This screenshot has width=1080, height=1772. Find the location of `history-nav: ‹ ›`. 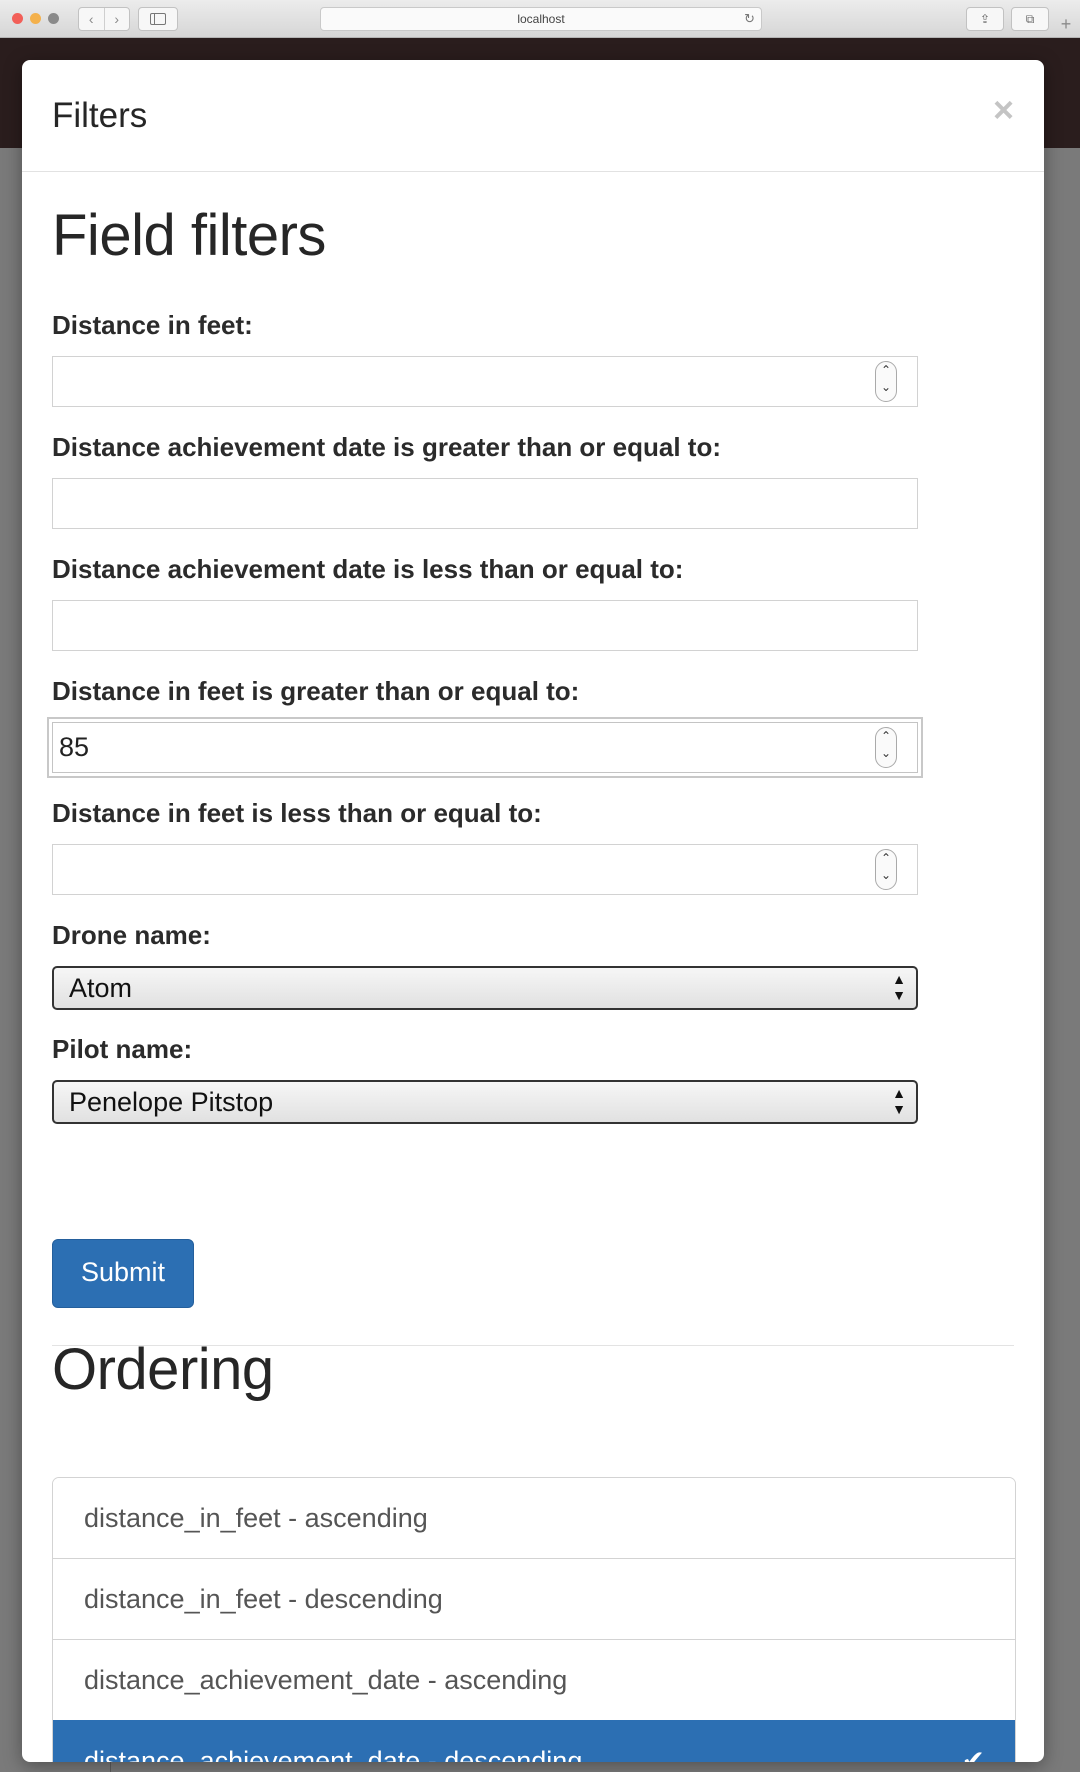

history-nav: ‹ › is located at coordinates (104, 19).